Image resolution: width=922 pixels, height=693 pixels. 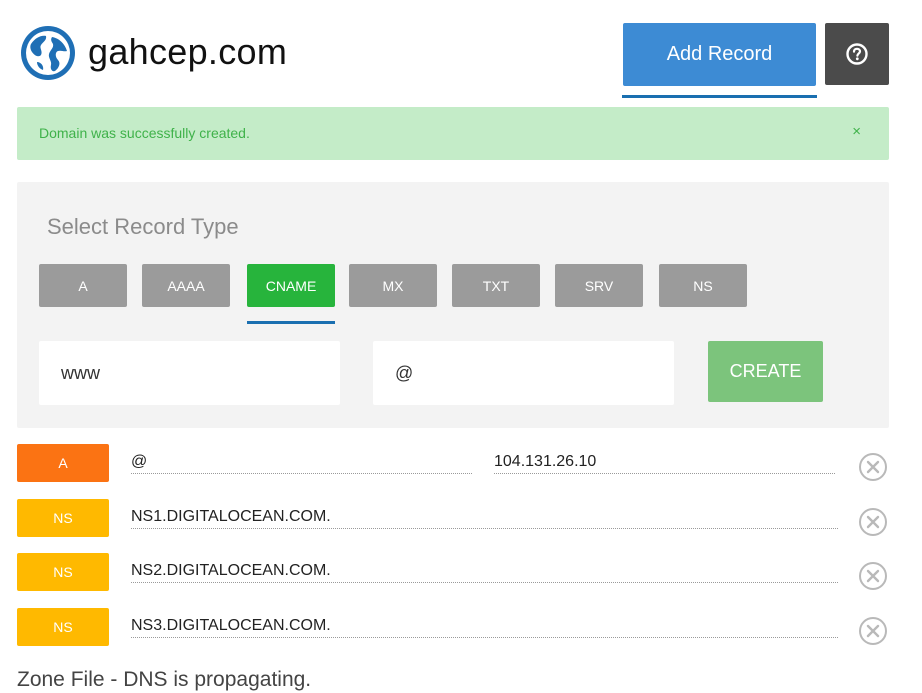 What do you see at coordinates (523, 373) in the screenshot?
I see `hostname-input: @` at bounding box center [523, 373].